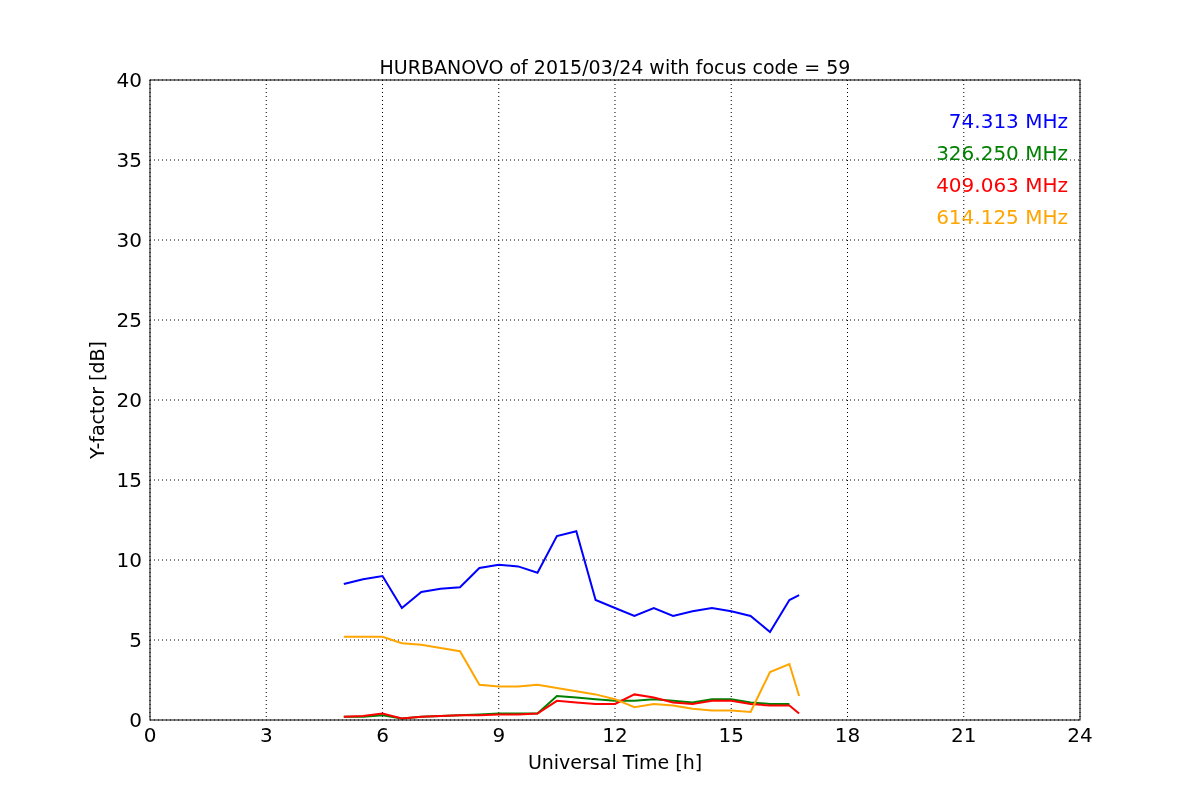  I want to click on chart-title: HURBANOVO of 2015/03/24 with focus code = 59, so click(615, 67).